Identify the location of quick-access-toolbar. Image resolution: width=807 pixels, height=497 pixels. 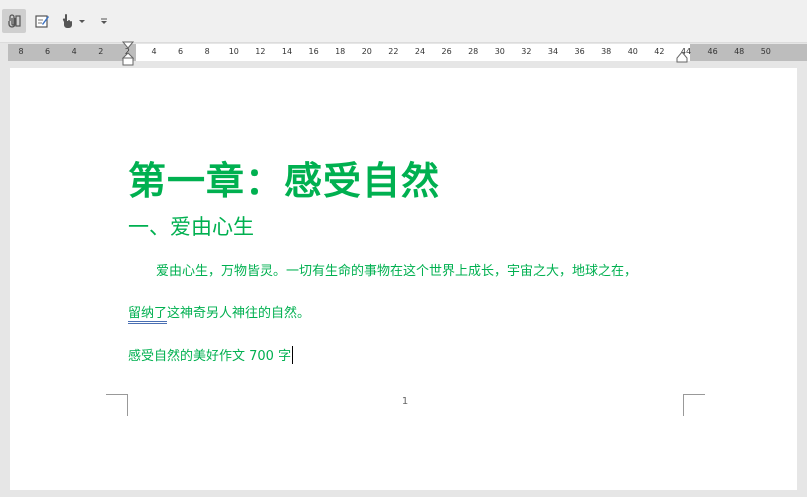
(403, 21).